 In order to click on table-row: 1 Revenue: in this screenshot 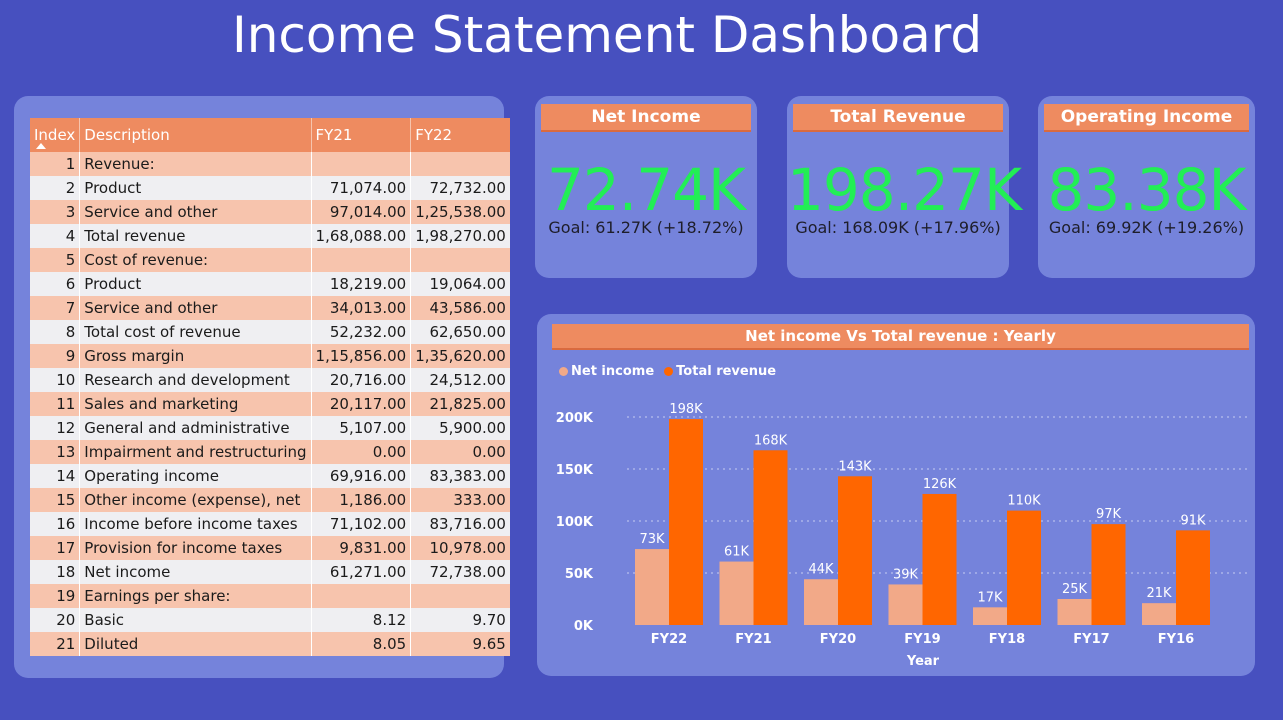, I will do `click(270, 164)`.